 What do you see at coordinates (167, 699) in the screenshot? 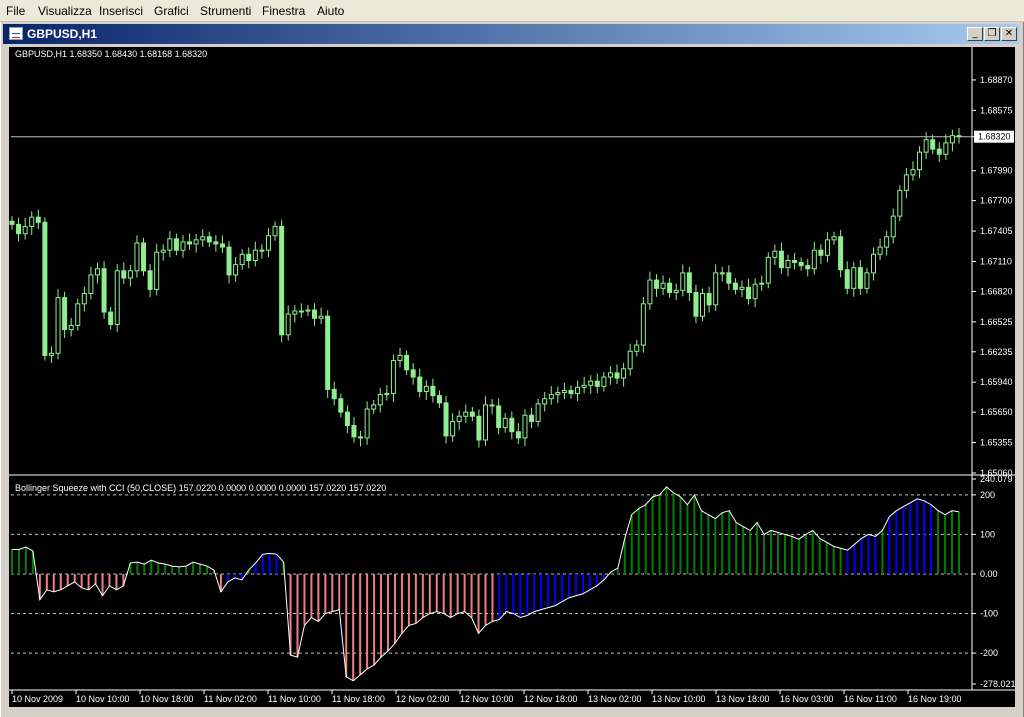
I see `time-tick-label: 10 Nov 18:00` at bounding box center [167, 699].